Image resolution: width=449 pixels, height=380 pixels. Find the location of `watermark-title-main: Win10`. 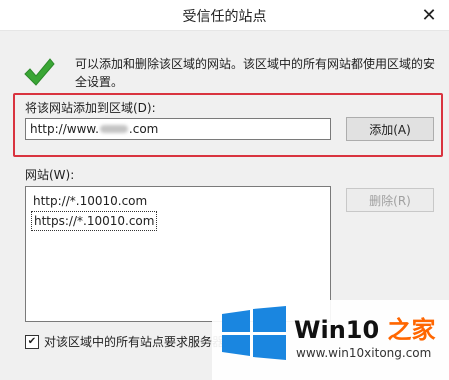

watermark-title-main: Win10 is located at coordinates (341, 330).